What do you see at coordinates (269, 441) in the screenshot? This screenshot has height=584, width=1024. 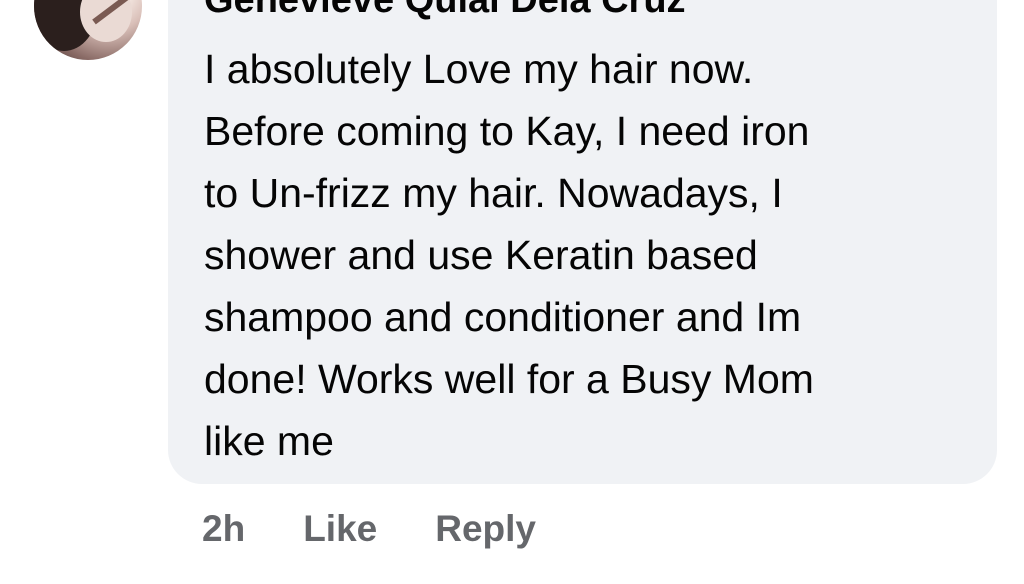 I see `comment-line: like me` at bounding box center [269, 441].